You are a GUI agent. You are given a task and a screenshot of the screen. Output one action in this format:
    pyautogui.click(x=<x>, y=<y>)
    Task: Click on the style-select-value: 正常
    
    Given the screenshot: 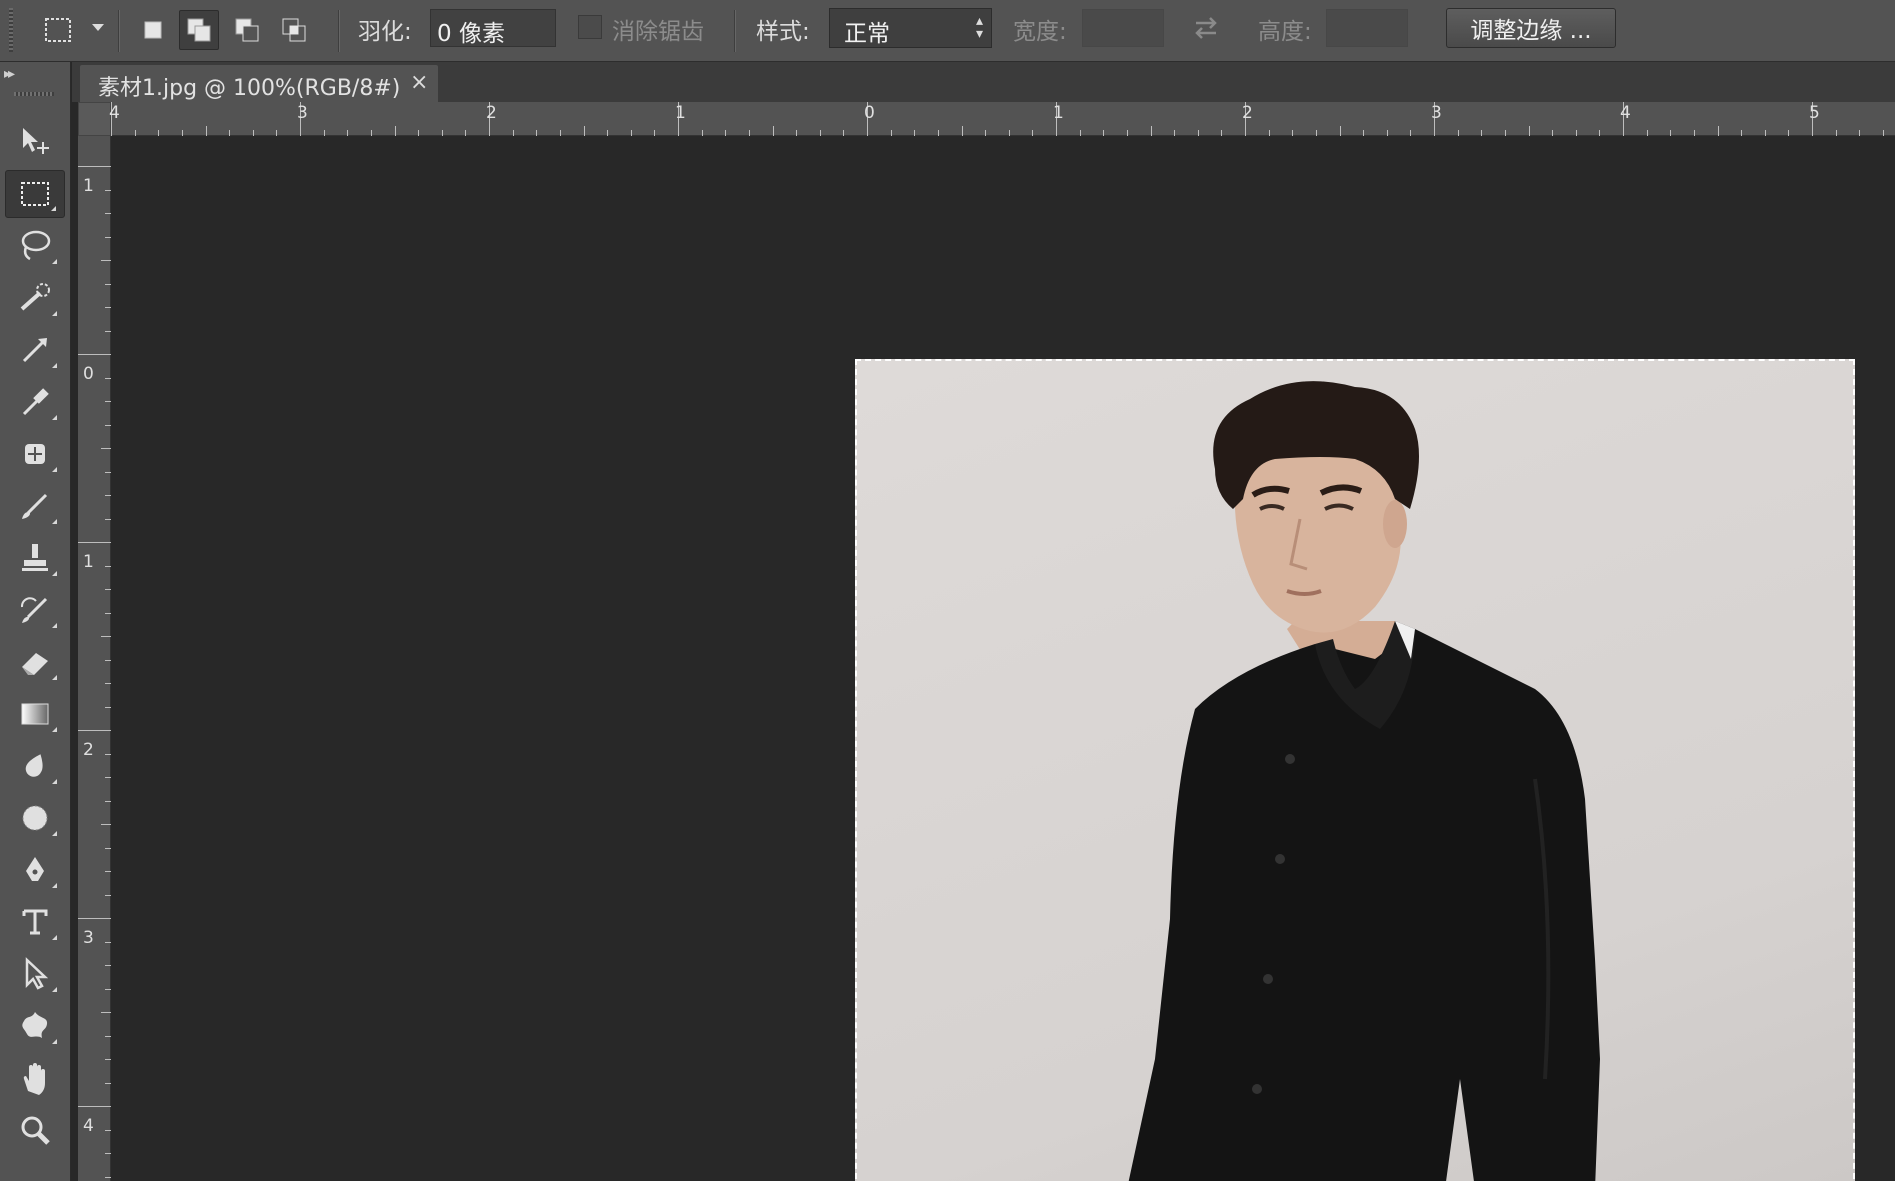 What is the action you would take?
    pyautogui.click(x=867, y=34)
    